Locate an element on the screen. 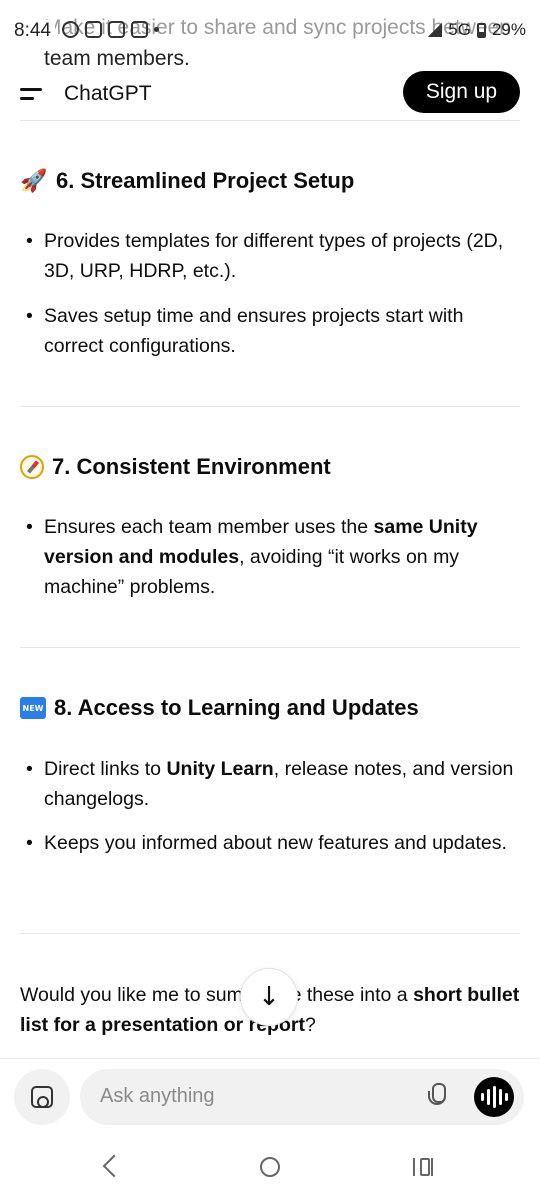 This screenshot has width=540, height=1199. input-placeholder: Ask anything is located at coordinates (157, 1096).